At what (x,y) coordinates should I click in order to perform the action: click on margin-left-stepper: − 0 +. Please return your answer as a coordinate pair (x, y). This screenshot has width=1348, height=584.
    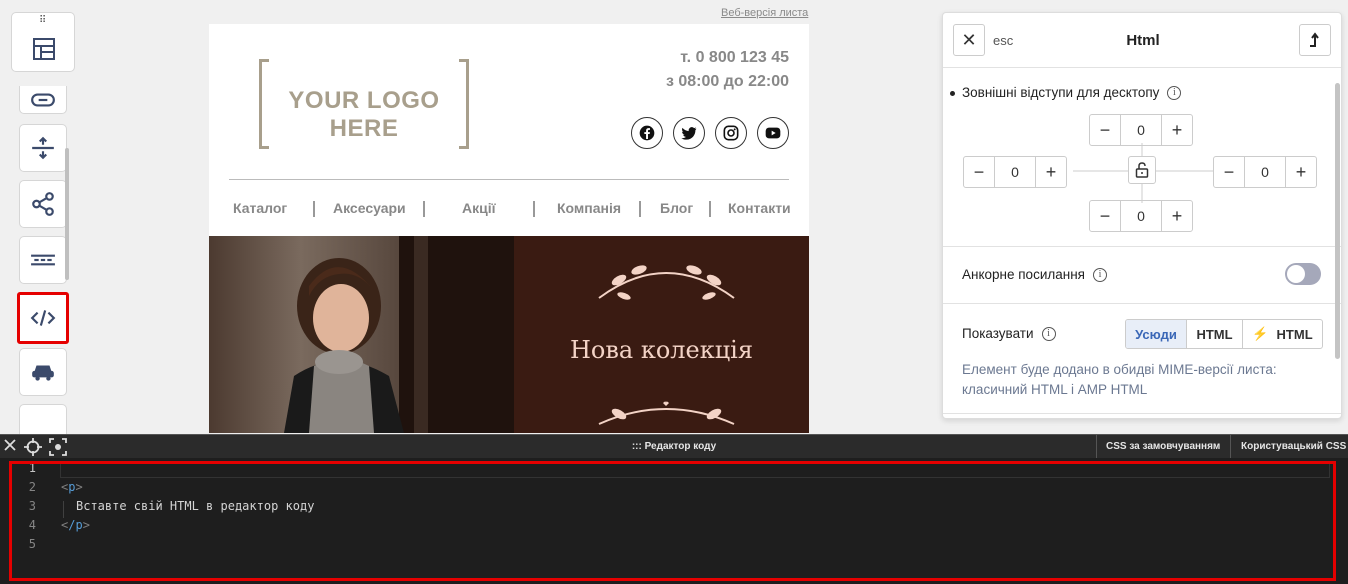
    Looking at the image, I should click on (1015, 172).